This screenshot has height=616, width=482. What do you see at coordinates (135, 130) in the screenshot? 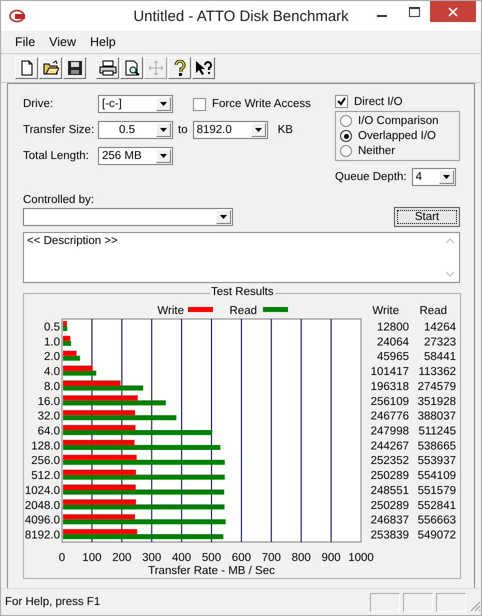
I see `transfer-size-from-dropdown: 0.5` at bounding box center [135, 130].